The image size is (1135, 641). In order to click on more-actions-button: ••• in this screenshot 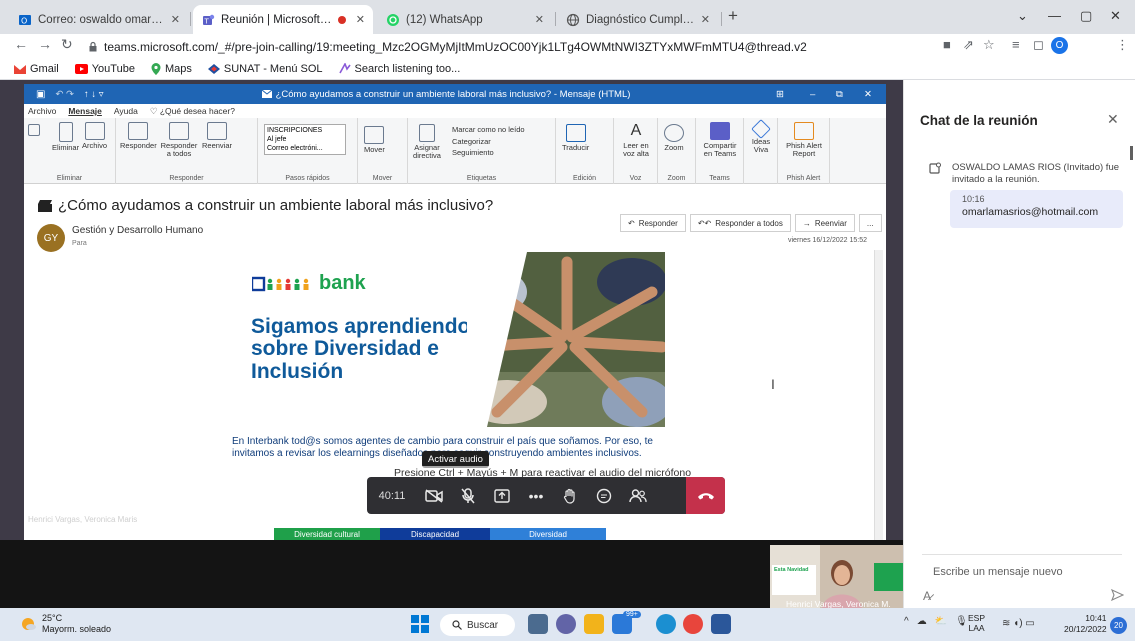, I will do `click(536, 495)`.